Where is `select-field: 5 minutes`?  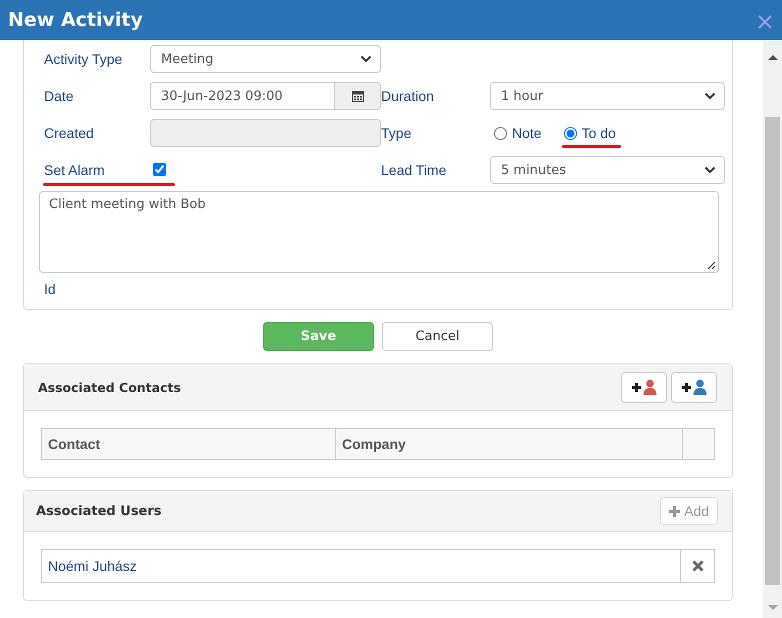
select-field: 5 minutes is located at coordinates (607, 170).